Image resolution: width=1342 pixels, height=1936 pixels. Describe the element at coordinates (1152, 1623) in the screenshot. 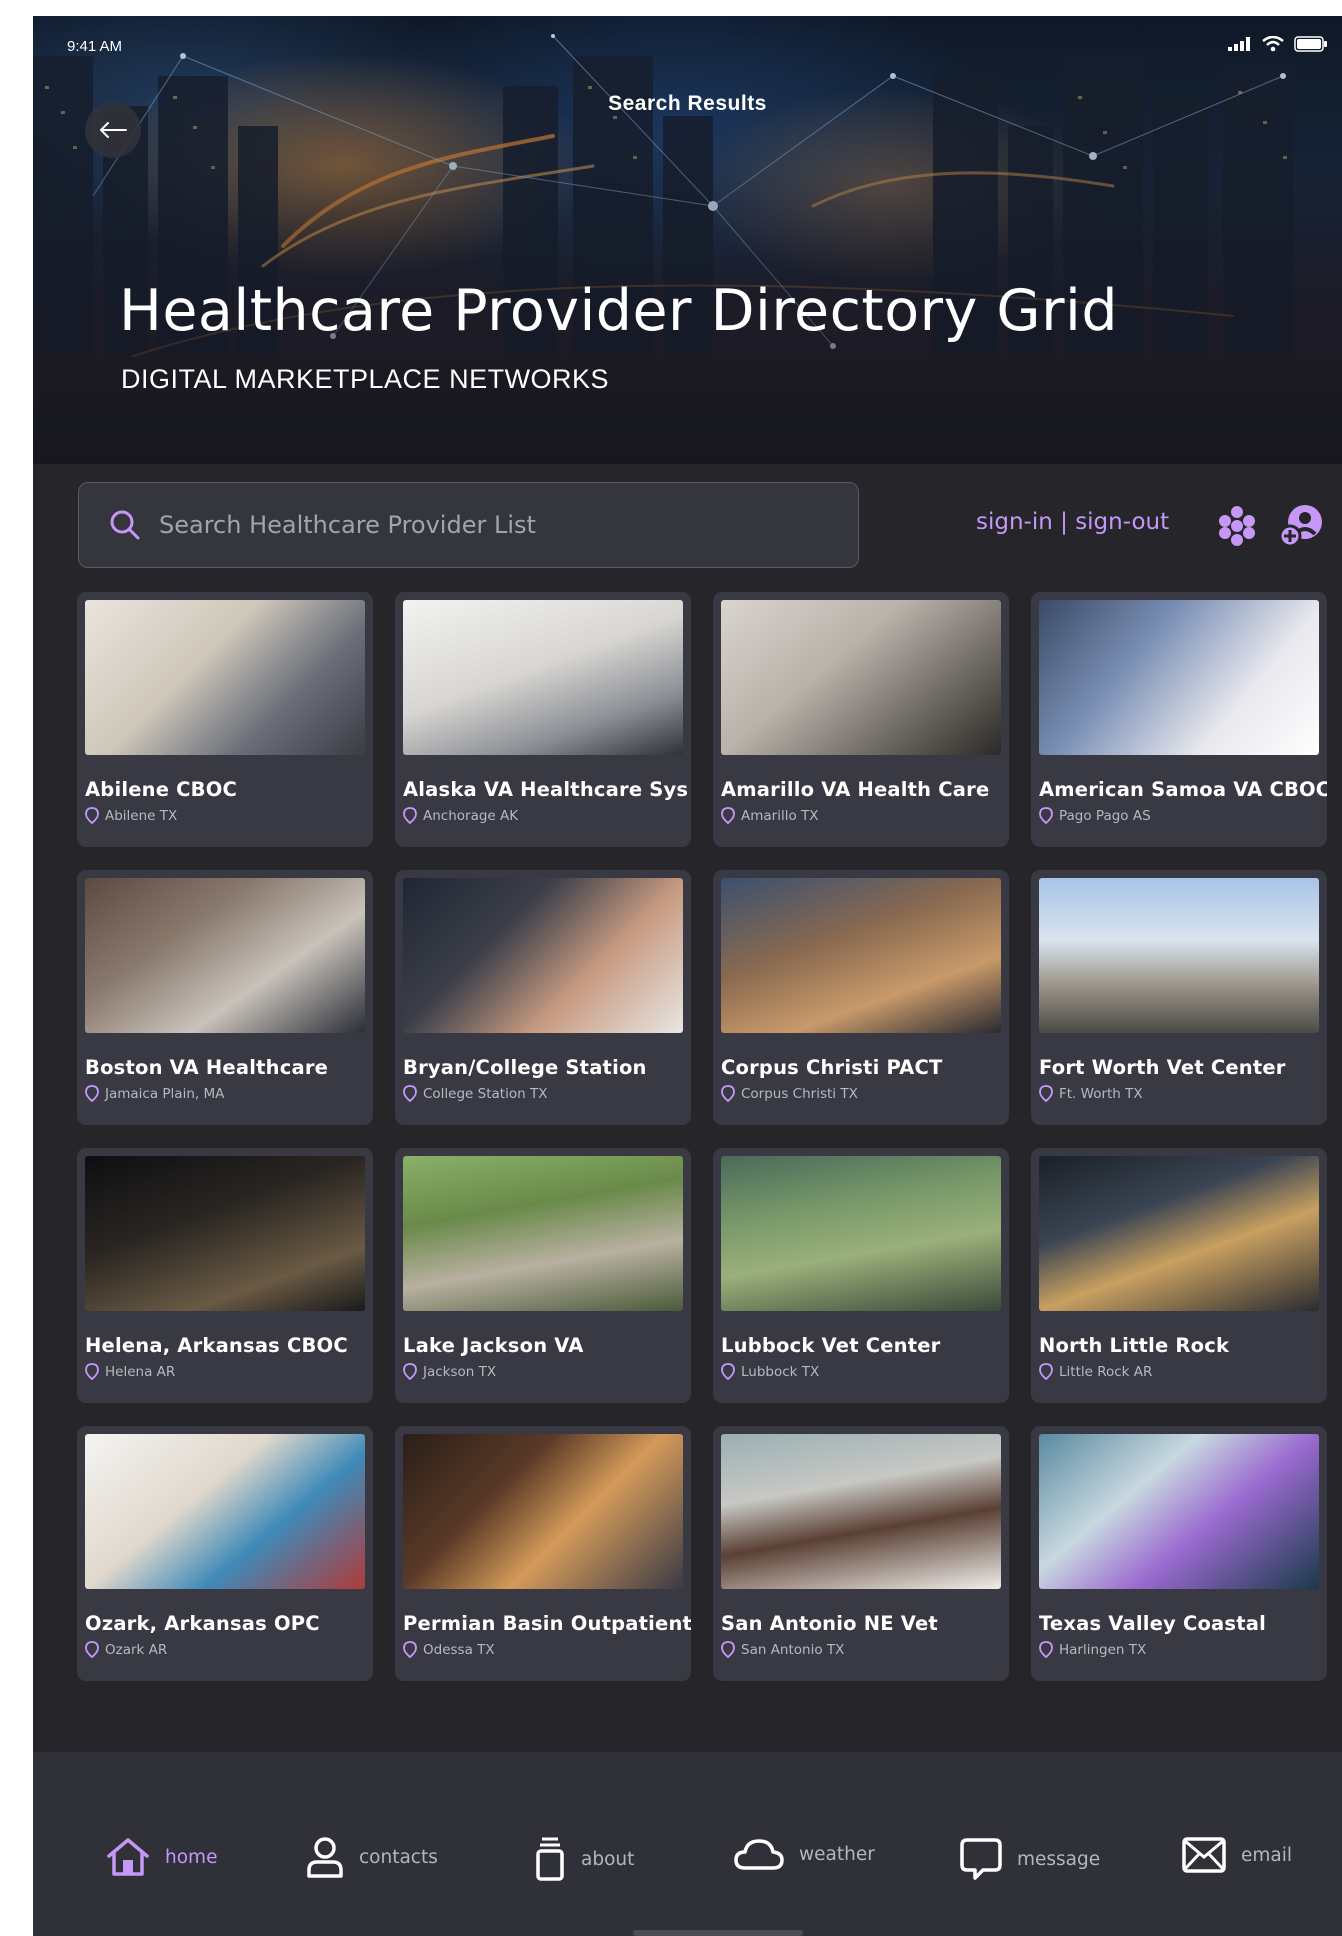

I see `provider-name: Texas Valley Coastal` at that location.